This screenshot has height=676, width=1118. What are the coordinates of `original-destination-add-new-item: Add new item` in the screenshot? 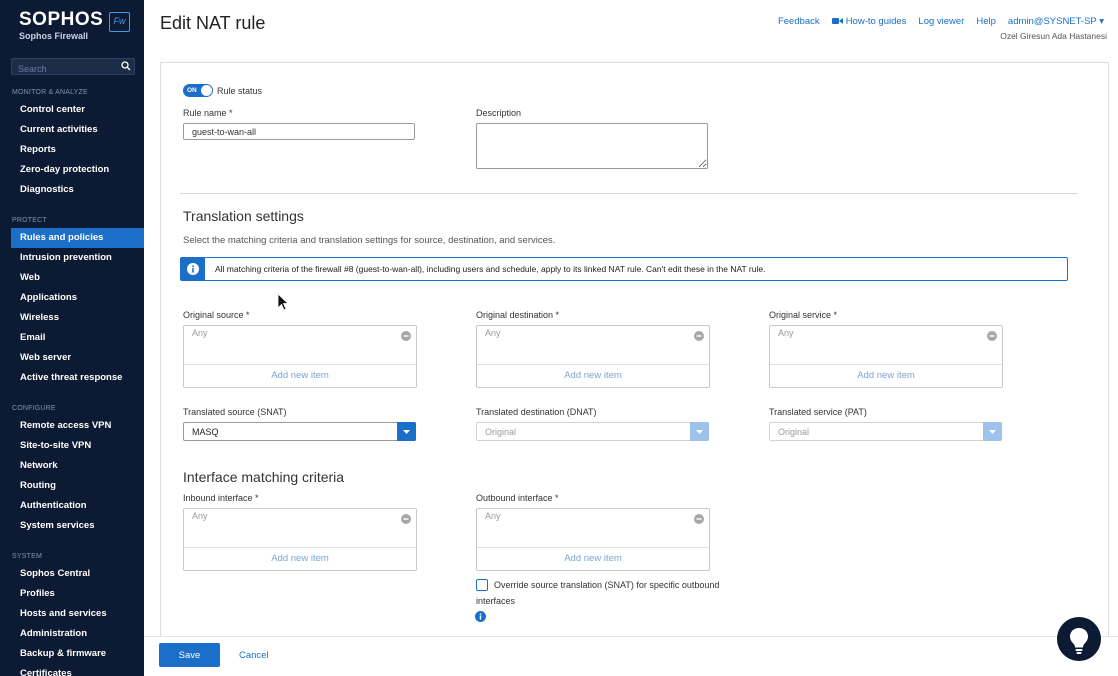 It's located at (593, 375).